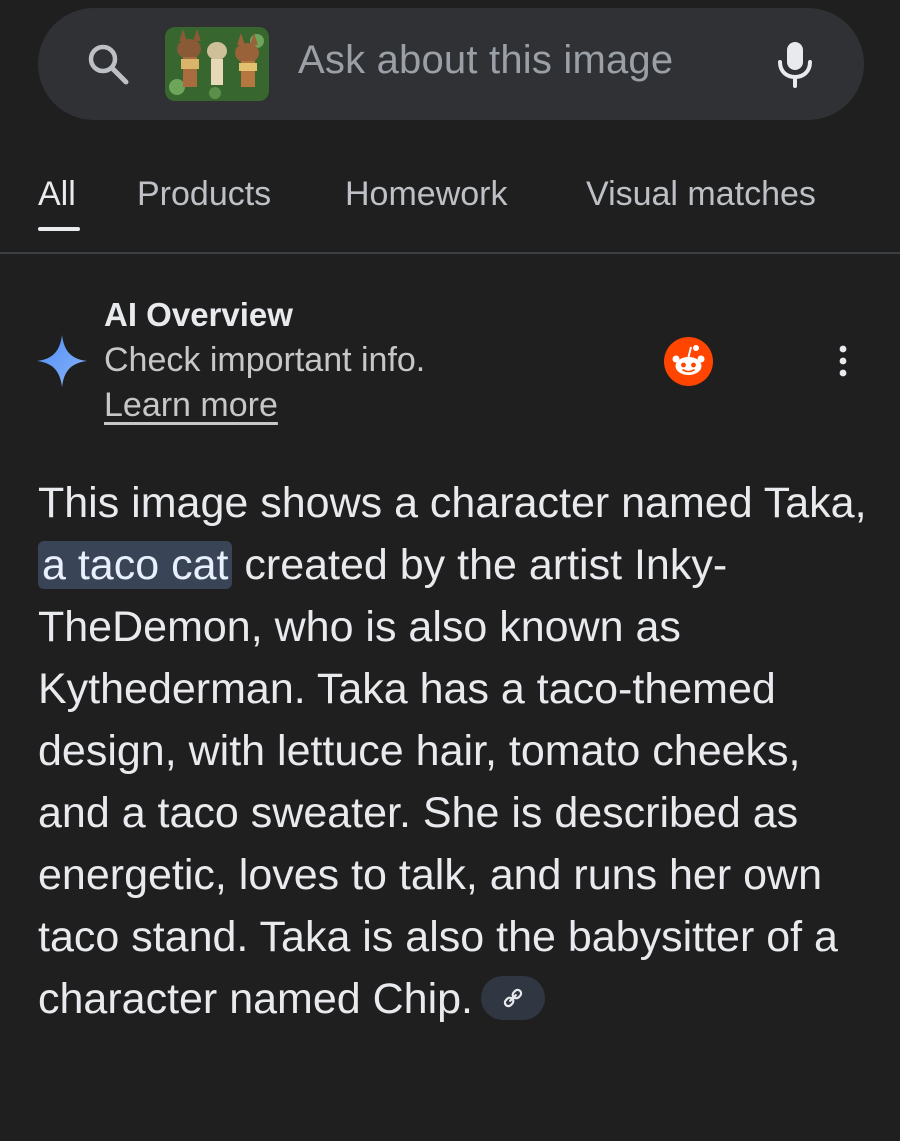 The width and height of the screenshot is (900, 1141). What do you see at coordinates (198, 314) in the screenshot?
I see `ai-overview-title: AI Overview` at bounding box center [198, 314].